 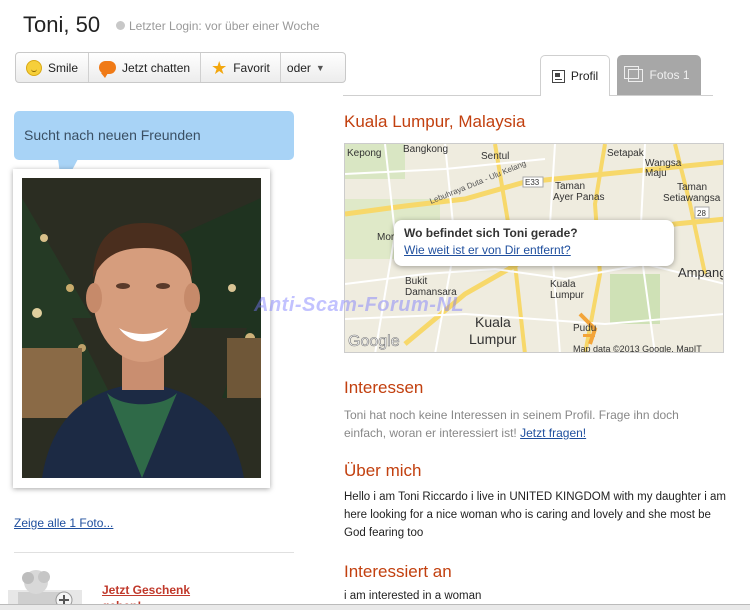 What do you see at coordinates (219, 67) in the screenshot?
I see `star-icon: ★` at bounding box center [219, 67].